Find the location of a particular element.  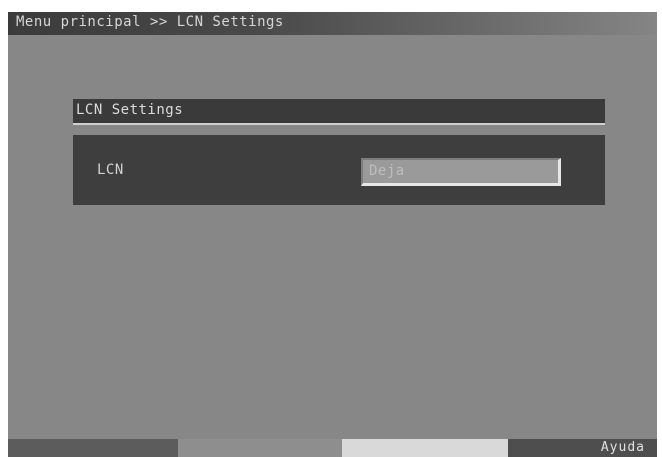

title-bar: Menu principal >> LCN Settings is located at coordinates (332, 23).